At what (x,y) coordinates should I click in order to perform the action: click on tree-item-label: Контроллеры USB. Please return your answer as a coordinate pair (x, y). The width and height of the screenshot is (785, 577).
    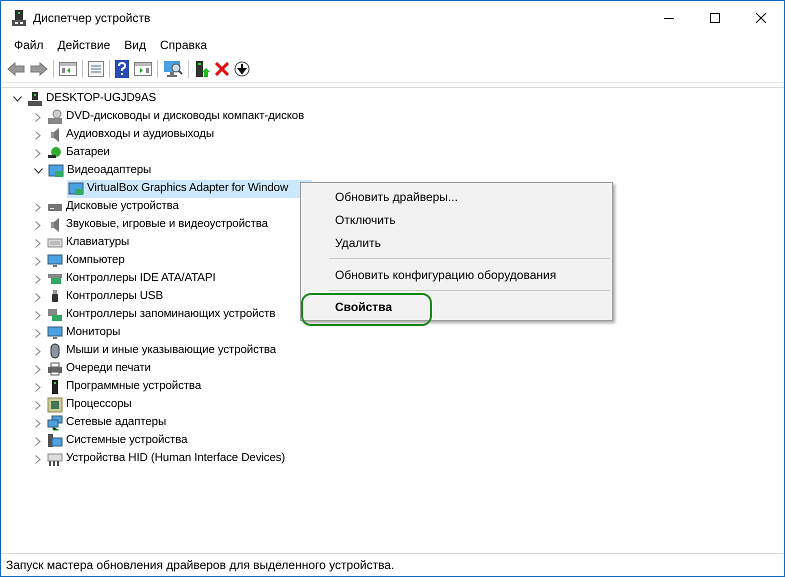
    Looking at the image, I should click on (115, 296).